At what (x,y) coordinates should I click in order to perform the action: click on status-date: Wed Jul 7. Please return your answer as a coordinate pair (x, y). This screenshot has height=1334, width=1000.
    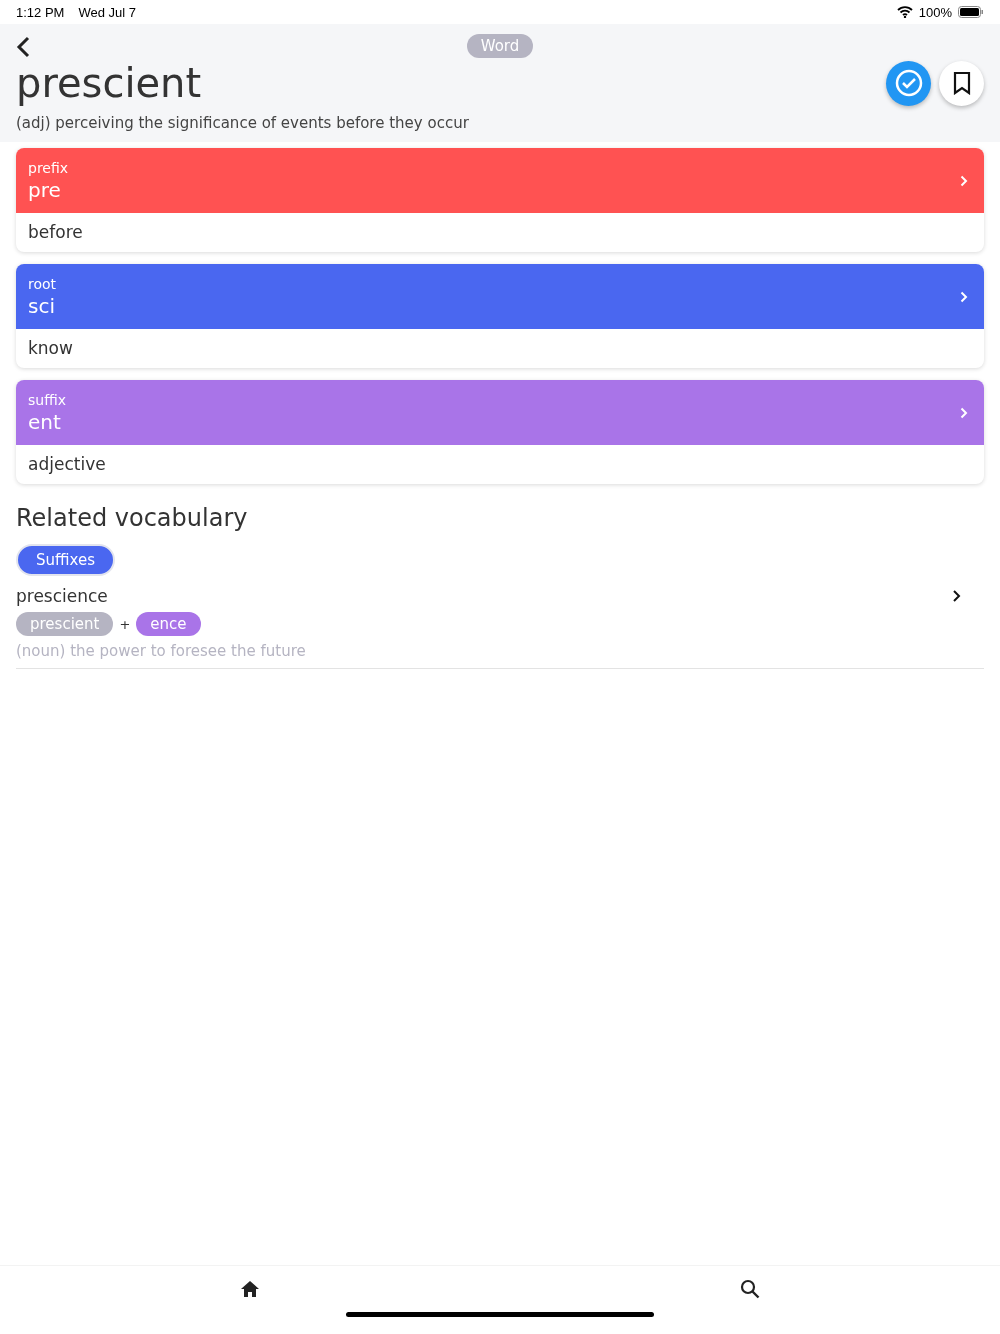
    Looking at the image, I should click on (107, 12).